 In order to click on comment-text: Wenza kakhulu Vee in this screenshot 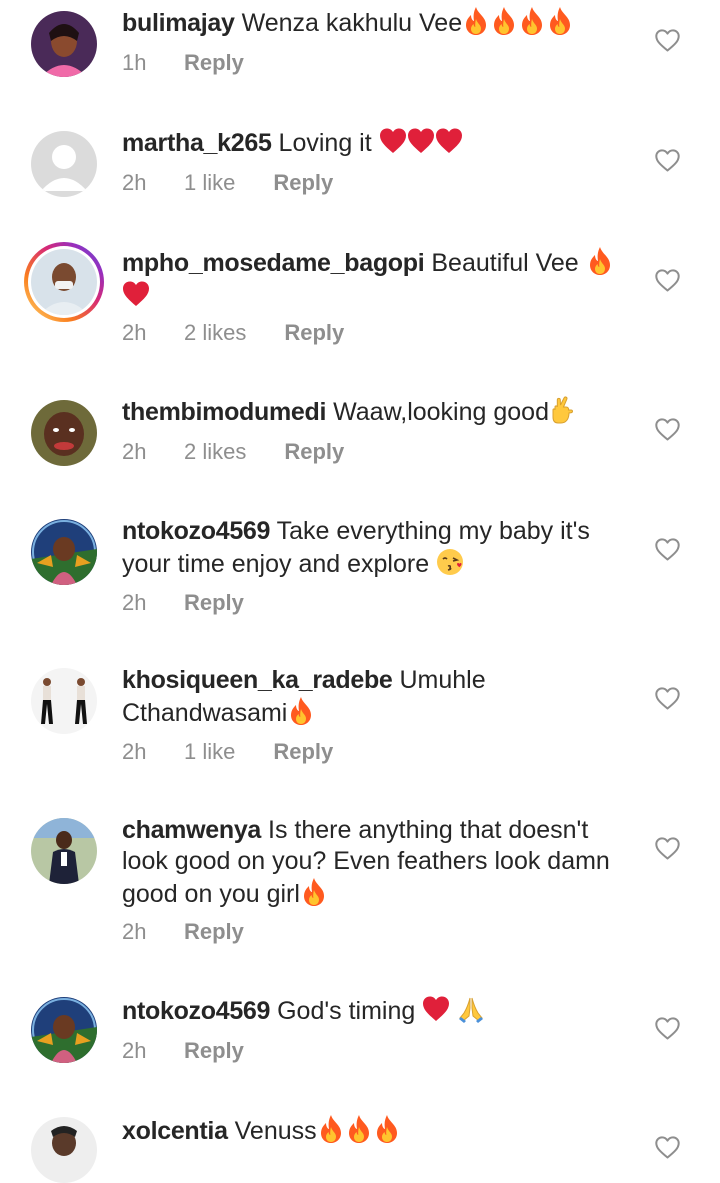, I will do `click(352, 23)`.